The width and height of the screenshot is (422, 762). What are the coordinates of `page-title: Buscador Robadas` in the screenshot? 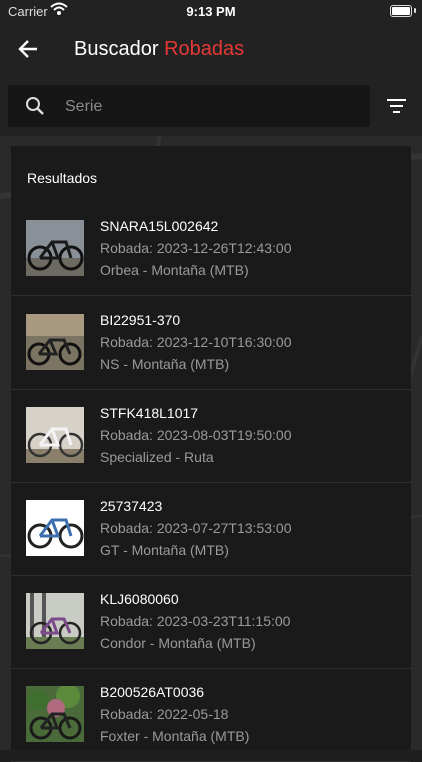 It's located at (159, 49).